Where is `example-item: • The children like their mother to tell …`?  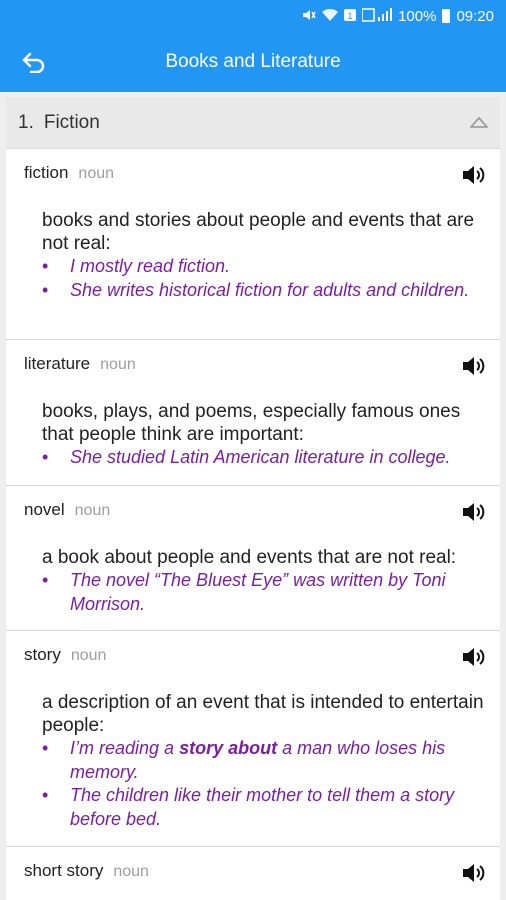 example-item: • The children like their mother to tell … is located at coordinates (248, 807).